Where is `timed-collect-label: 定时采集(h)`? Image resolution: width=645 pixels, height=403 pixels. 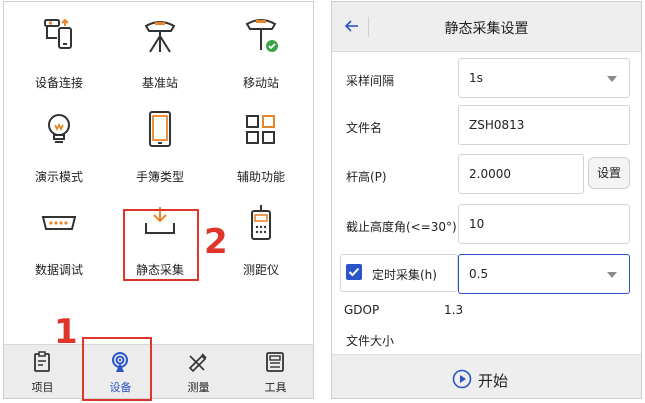 timed-collect-label: 定时采集(h) is located at coordinates (404, 275).